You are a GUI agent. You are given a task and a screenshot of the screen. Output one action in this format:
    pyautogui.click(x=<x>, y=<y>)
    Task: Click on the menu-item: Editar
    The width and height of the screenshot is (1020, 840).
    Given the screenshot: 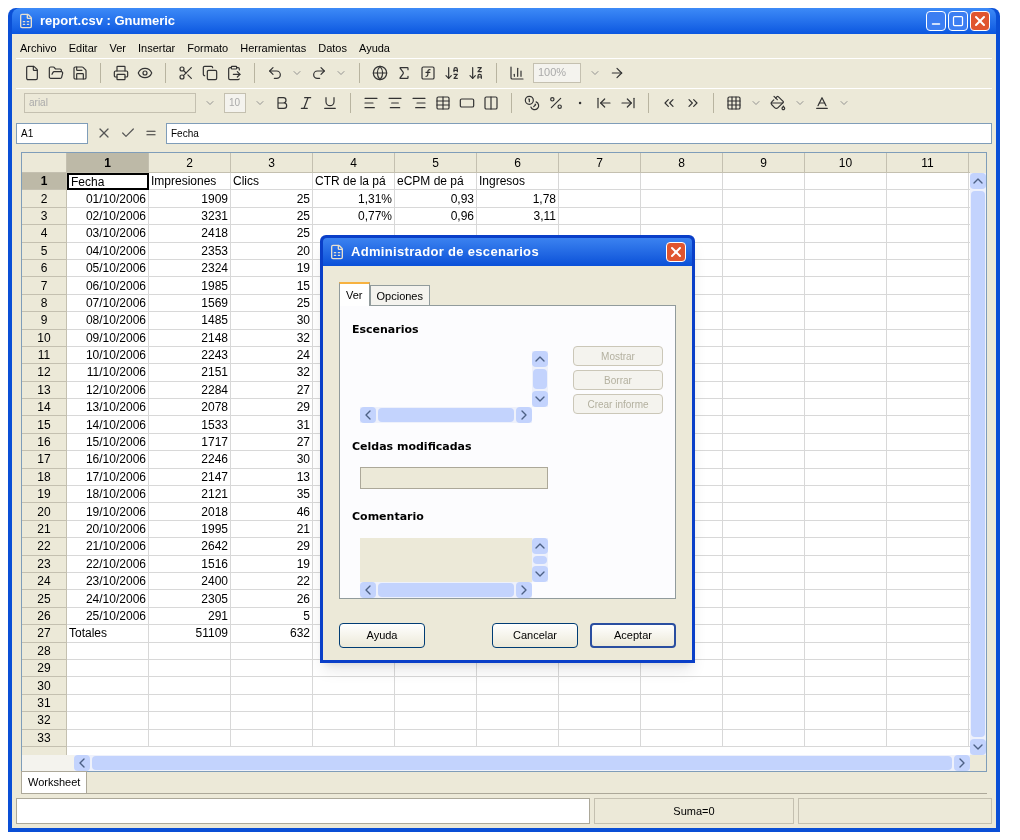 What is the action you would take?
    pyautogui.click(x=83, y=48)
    